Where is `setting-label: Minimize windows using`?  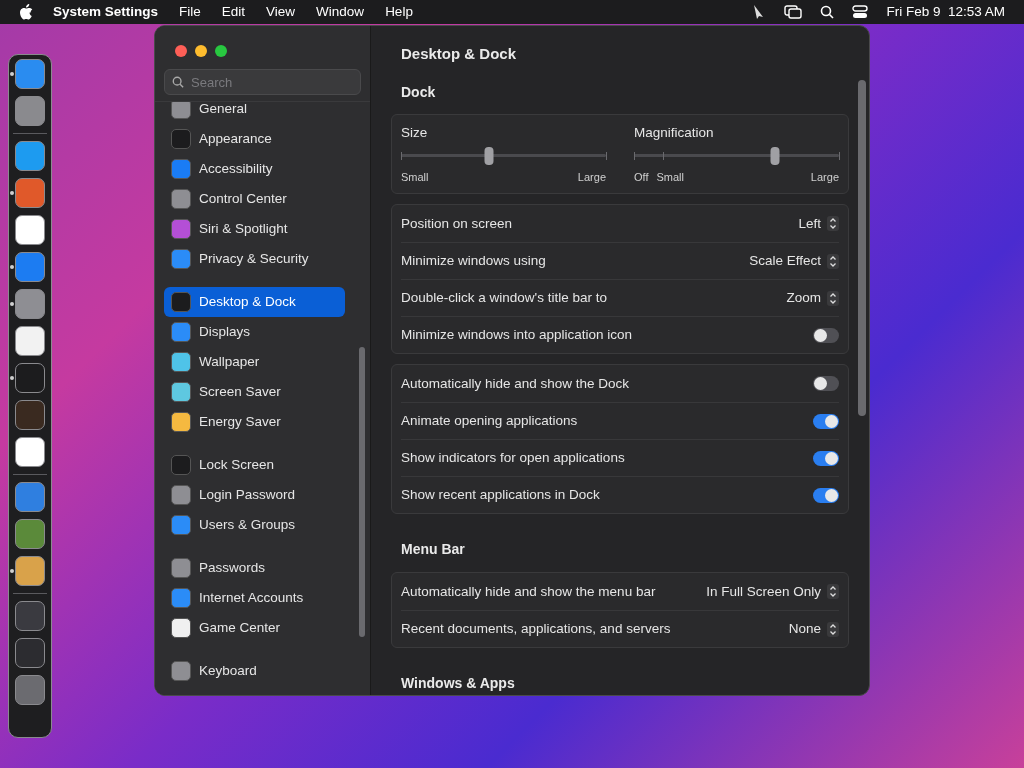
setting-label: Minimize windows using is located at coordinates (473, 261).